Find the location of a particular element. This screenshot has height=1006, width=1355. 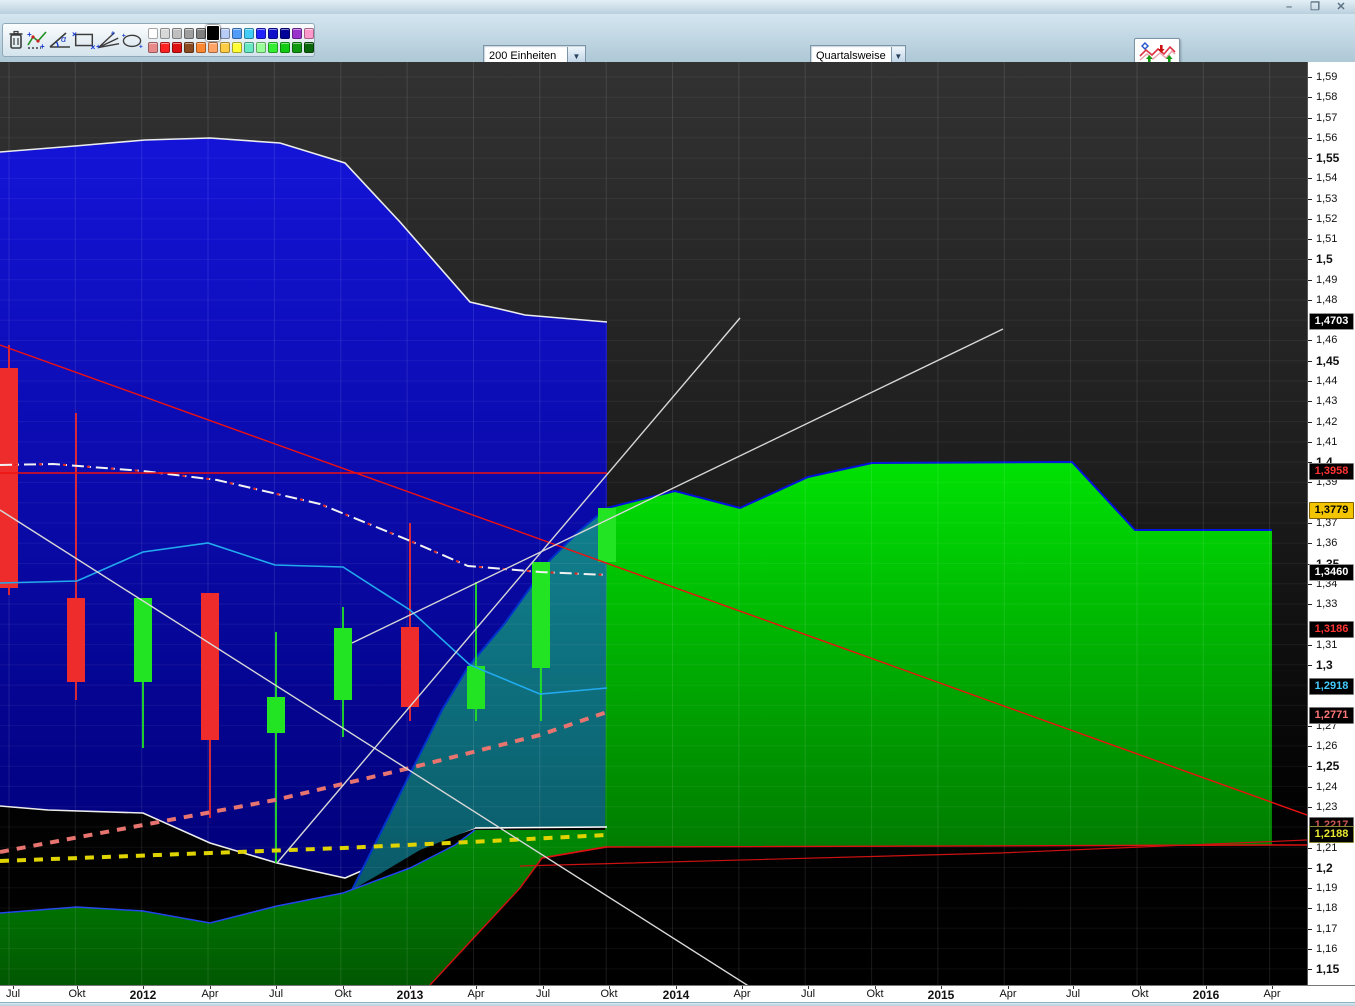

price-tick-label: 1,58 is located at coordinates (1331, 97).